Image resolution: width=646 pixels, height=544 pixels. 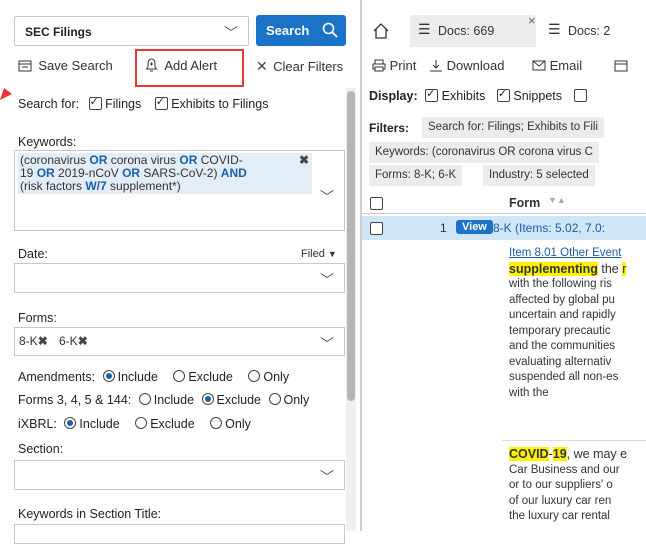 I want to click on kw-section-title-label: Keywords in Section Title:, so click(x=90, y=514).